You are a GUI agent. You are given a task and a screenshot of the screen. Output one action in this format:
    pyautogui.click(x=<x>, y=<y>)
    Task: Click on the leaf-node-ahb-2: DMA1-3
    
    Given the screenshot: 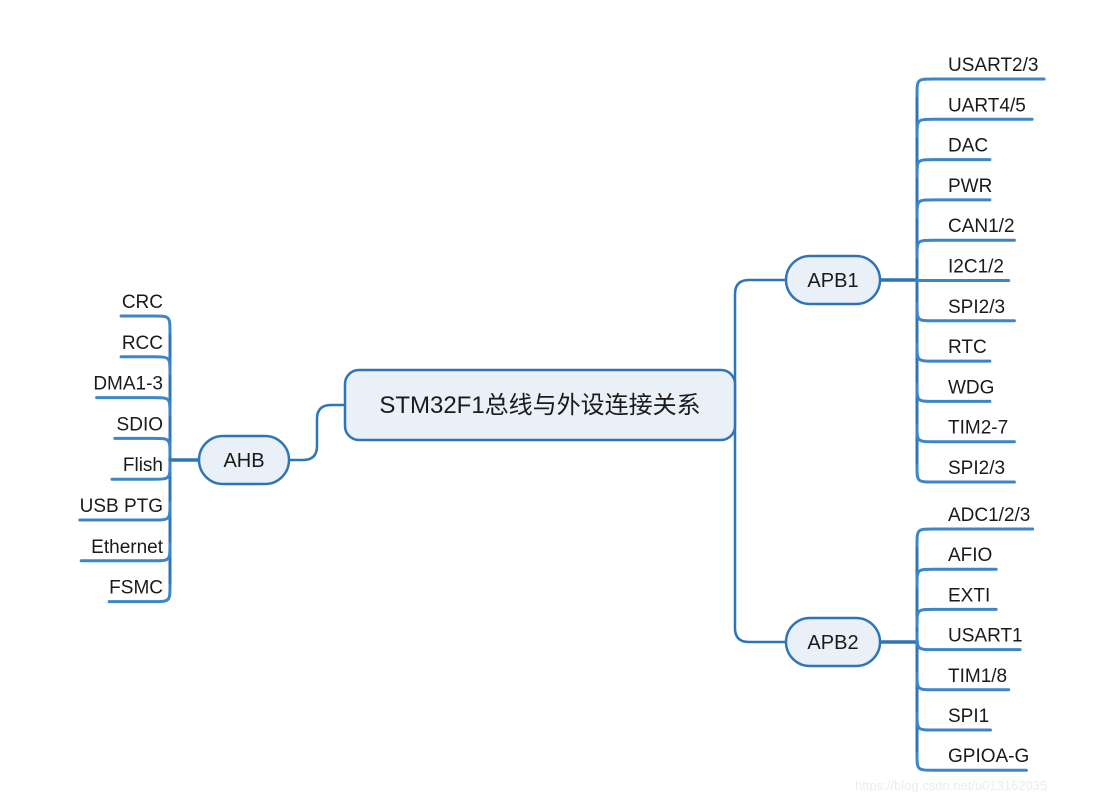 What is the action you would take?
    pyautogui.click(x=132, y=395)
    